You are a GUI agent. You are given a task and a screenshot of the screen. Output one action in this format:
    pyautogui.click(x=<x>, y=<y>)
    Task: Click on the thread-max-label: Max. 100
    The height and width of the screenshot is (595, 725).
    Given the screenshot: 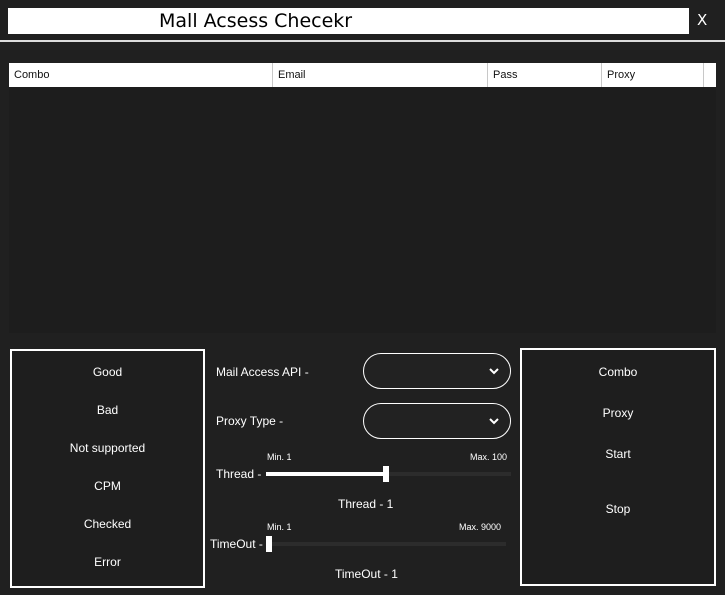 What is the action you would take?
    pyautogui.click(x=489, y=457)
    